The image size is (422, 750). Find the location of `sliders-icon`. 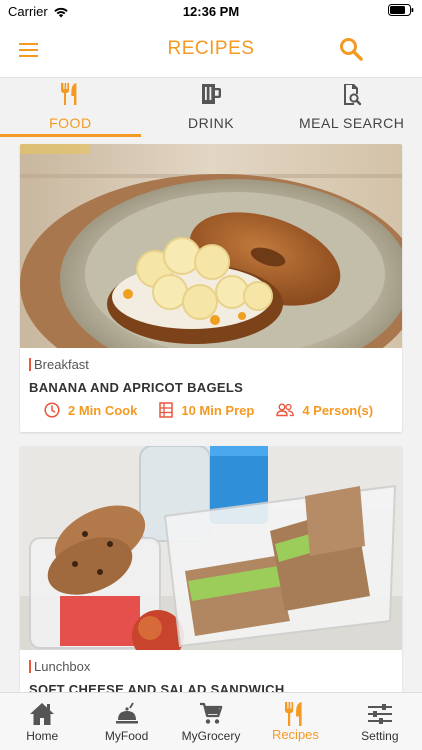

sliders-icon is located at coordinates (379, 714).